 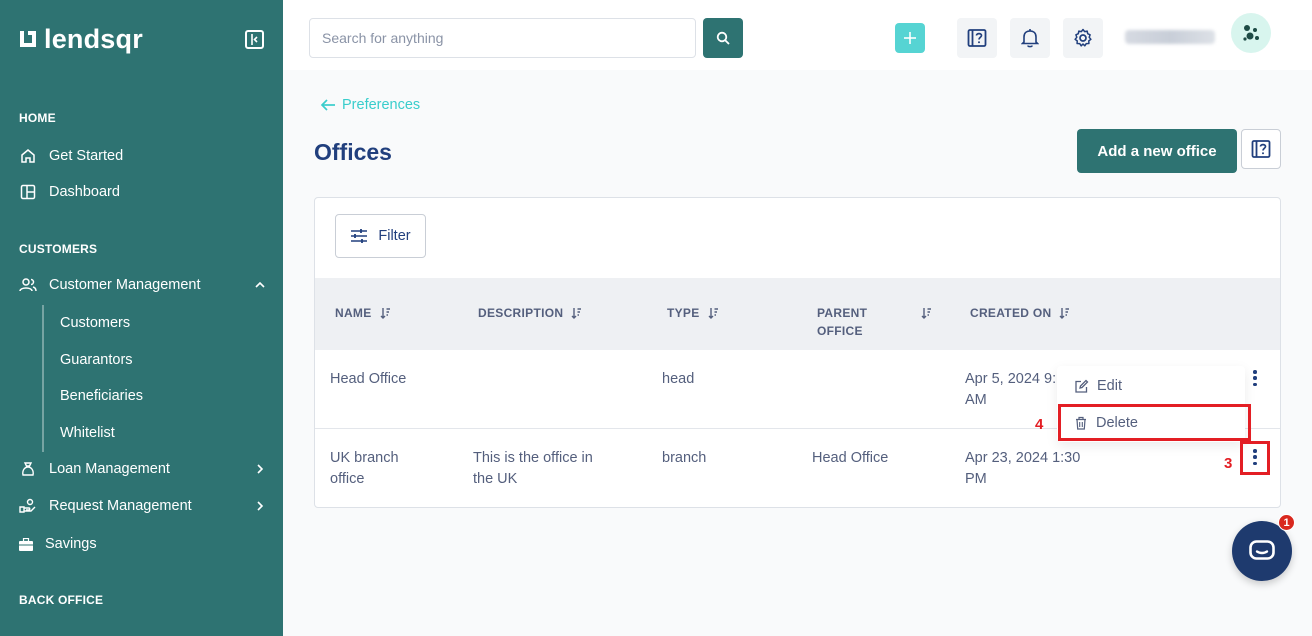 What do you see at coordinates (28, 506) in the screenshot?
I see `request-icon` at bounding box center [28, 506].